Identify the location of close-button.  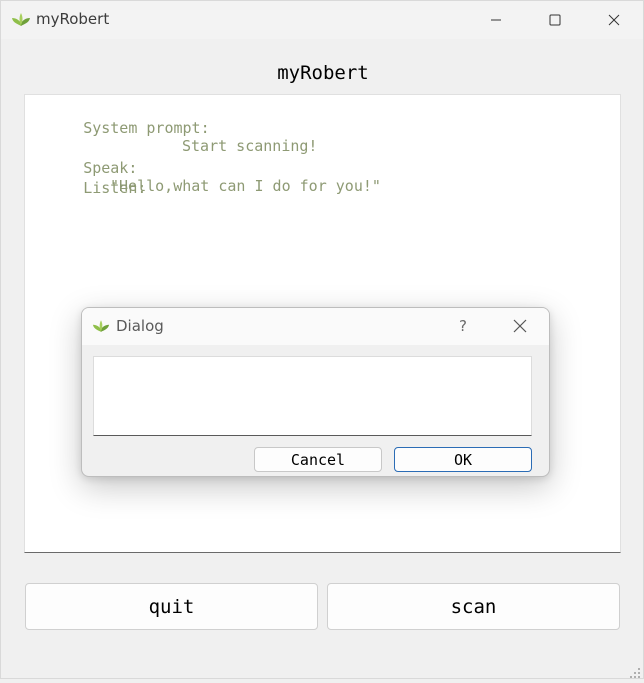
(614, 20).